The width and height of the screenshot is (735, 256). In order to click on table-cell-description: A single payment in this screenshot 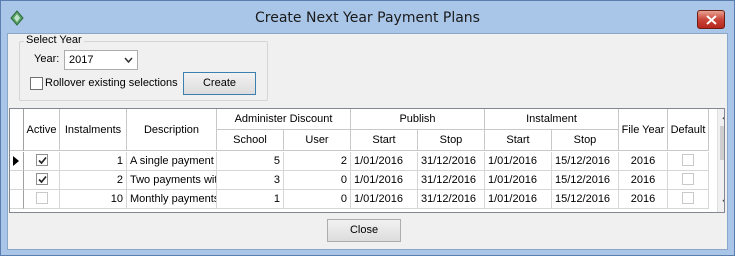, I will do `click(172, 161)`.